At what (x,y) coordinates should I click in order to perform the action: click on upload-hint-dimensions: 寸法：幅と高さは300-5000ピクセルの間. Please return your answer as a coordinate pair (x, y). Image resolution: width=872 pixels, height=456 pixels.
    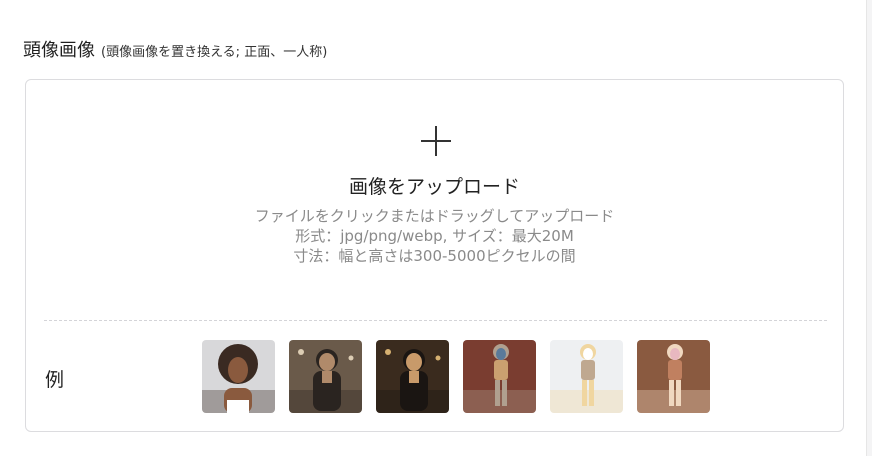
    Looking at the image, I should click on (434, 256).